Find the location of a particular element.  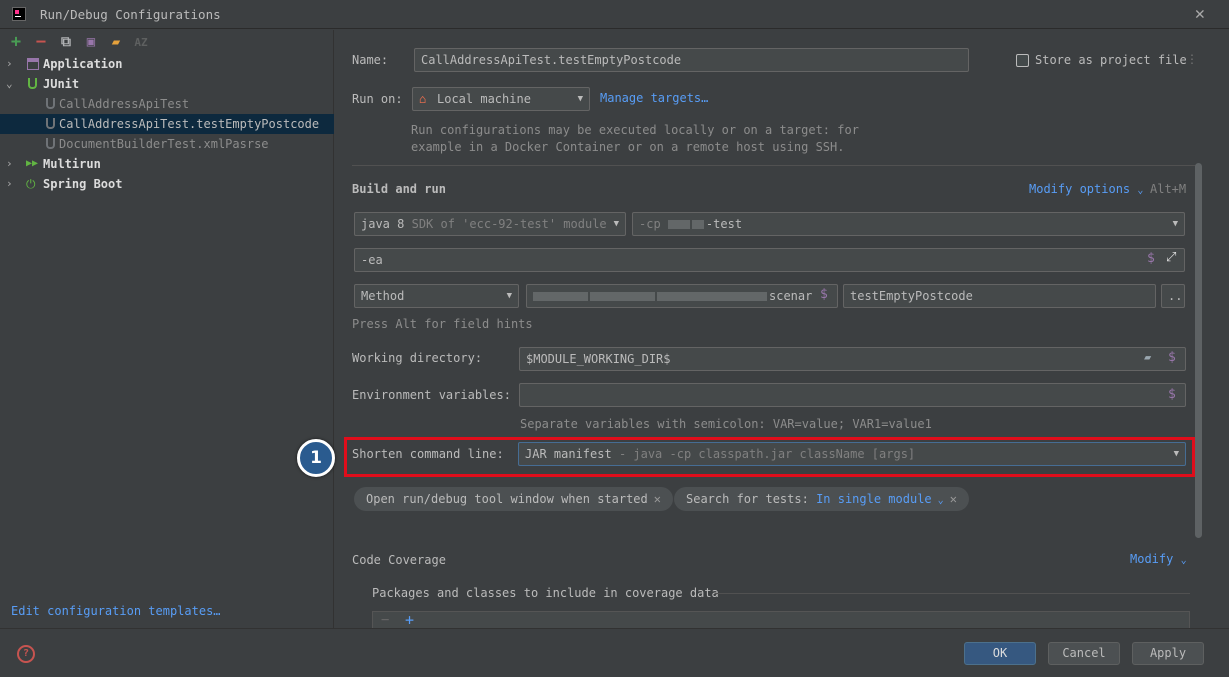

more-vertical-icon: ⋮ is located at coordinates (1192, 59).